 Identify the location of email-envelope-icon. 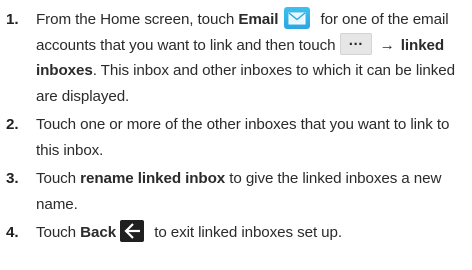
(297, 17).